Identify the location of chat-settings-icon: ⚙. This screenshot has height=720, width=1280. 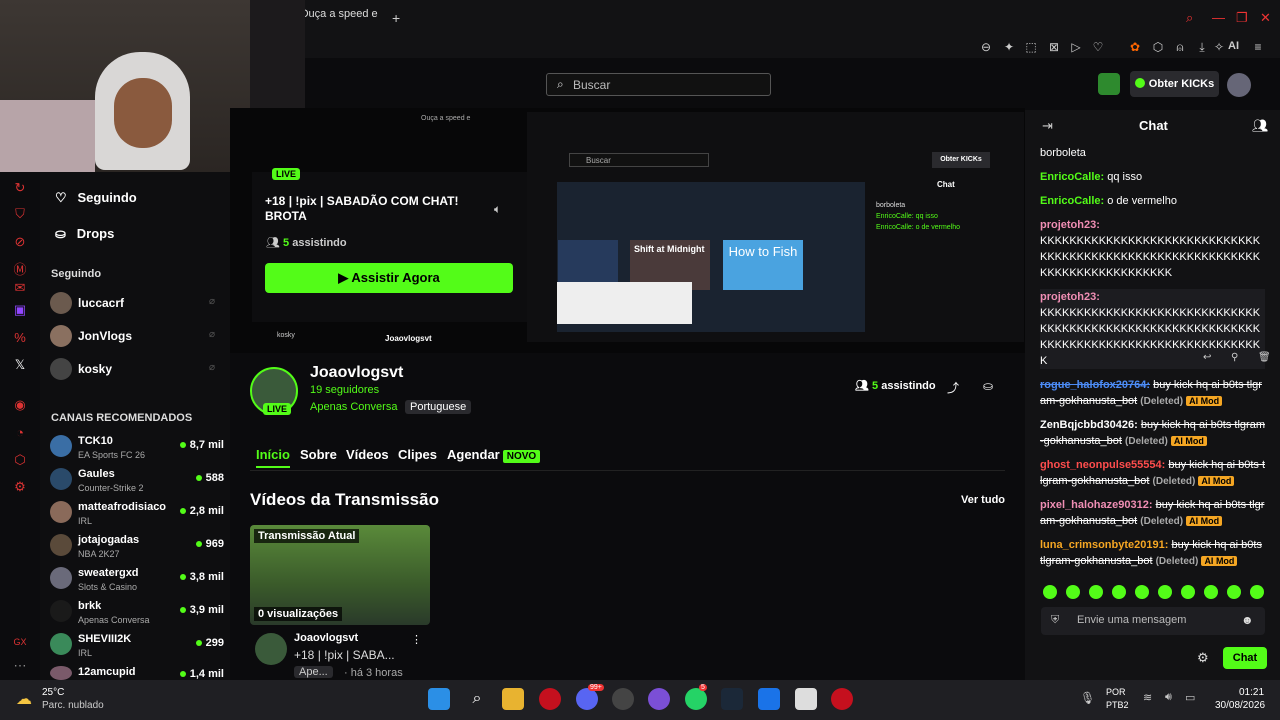
(1203, 658).